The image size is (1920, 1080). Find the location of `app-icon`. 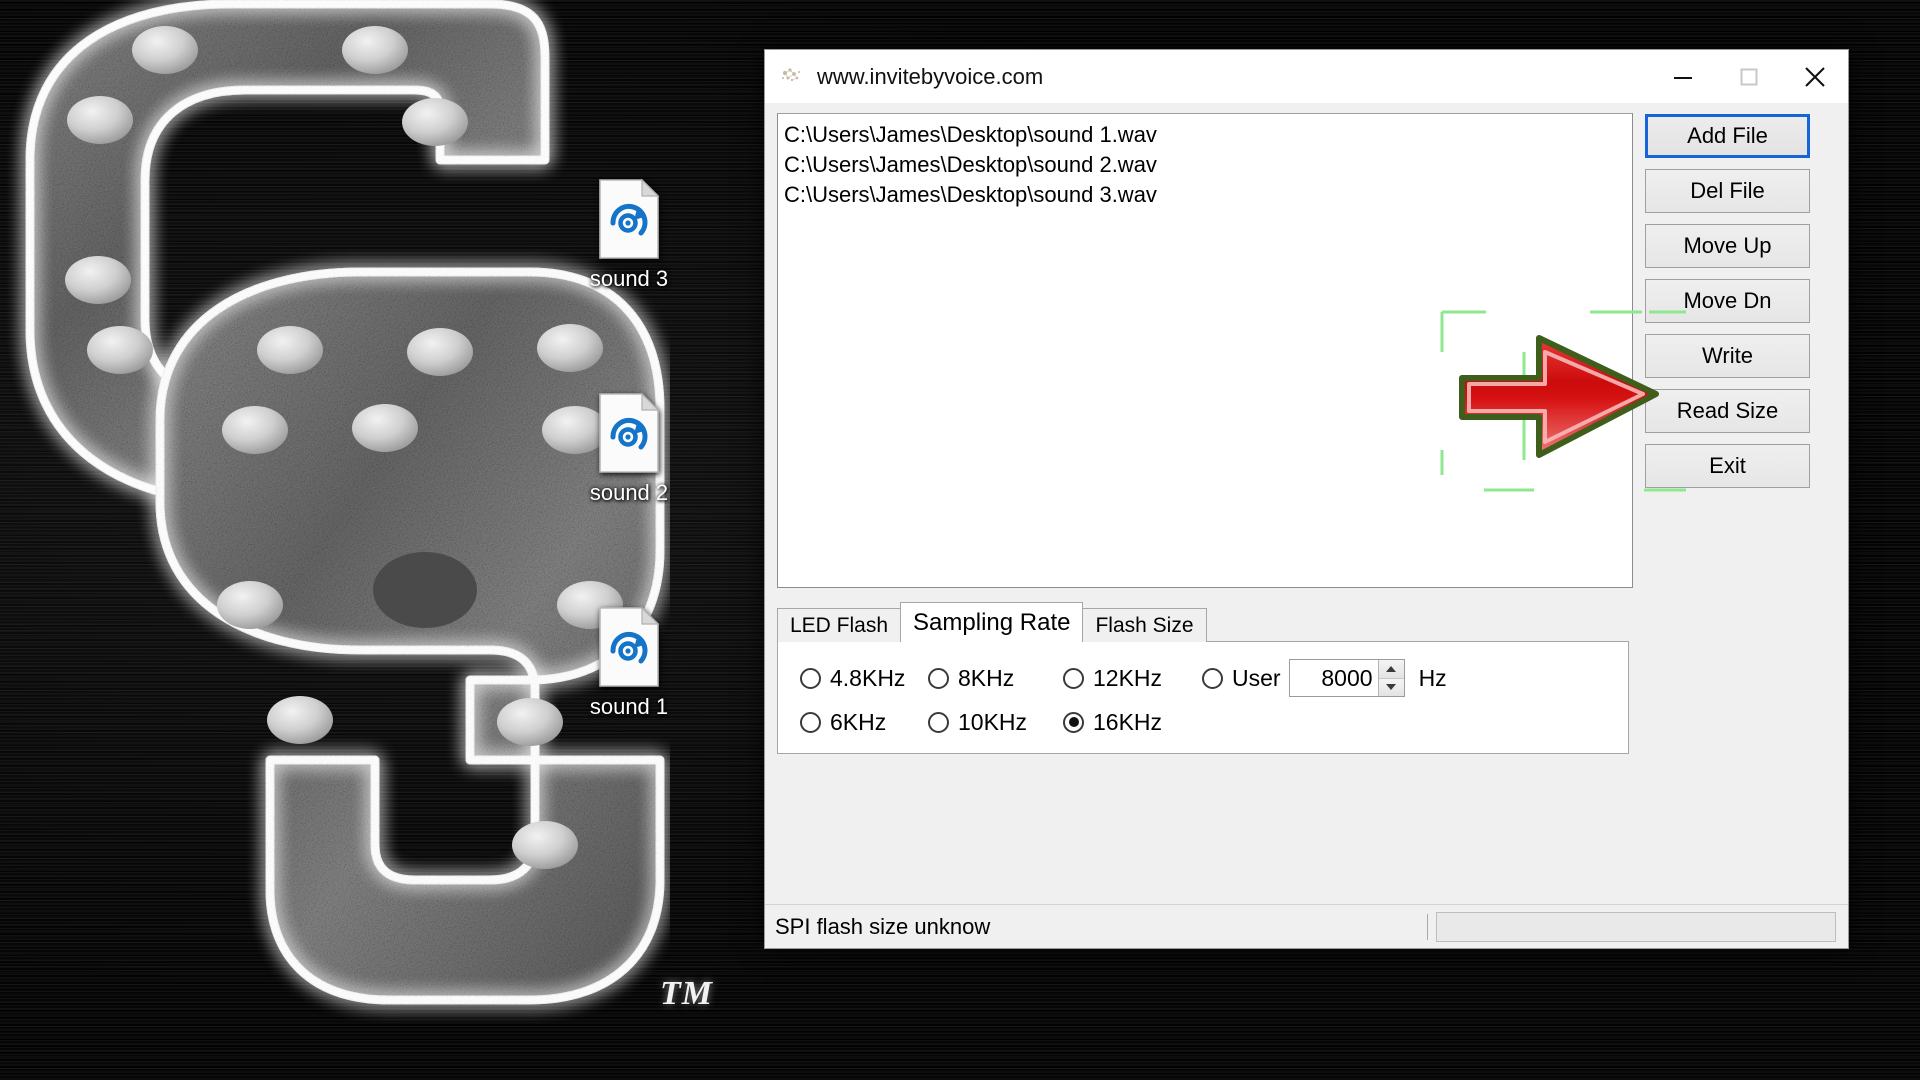

app-icon is located at coordinates (791, 74).